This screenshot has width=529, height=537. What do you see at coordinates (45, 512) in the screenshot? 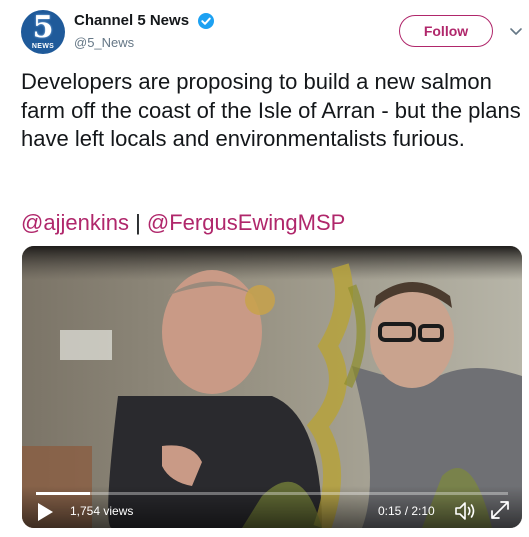
I see `play-icon` at bounding box center [45, 512].